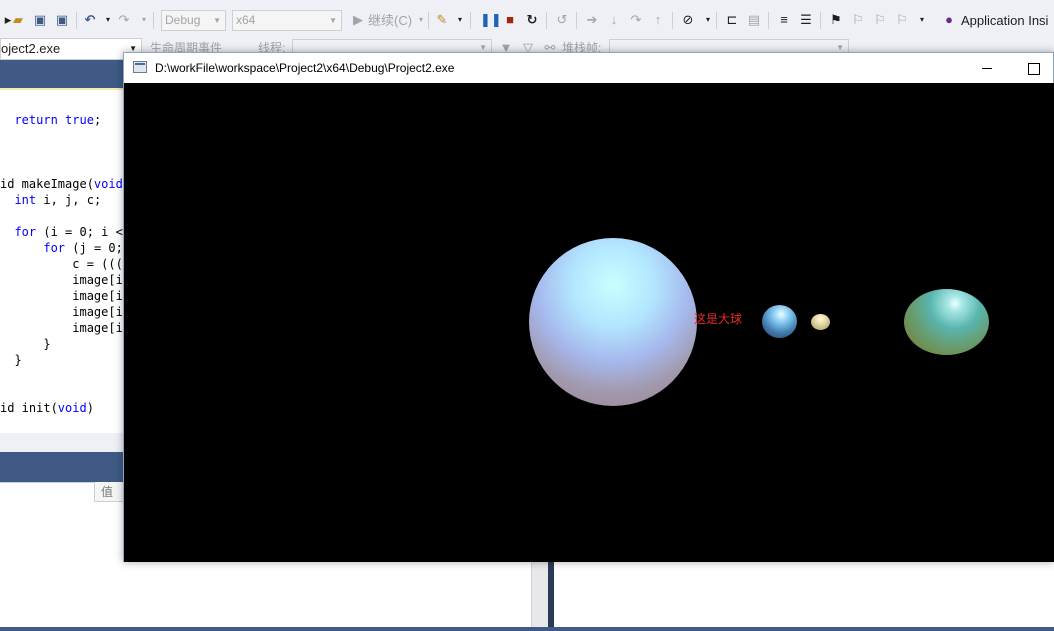  I want to click on big-sphere, so click(613, 322).